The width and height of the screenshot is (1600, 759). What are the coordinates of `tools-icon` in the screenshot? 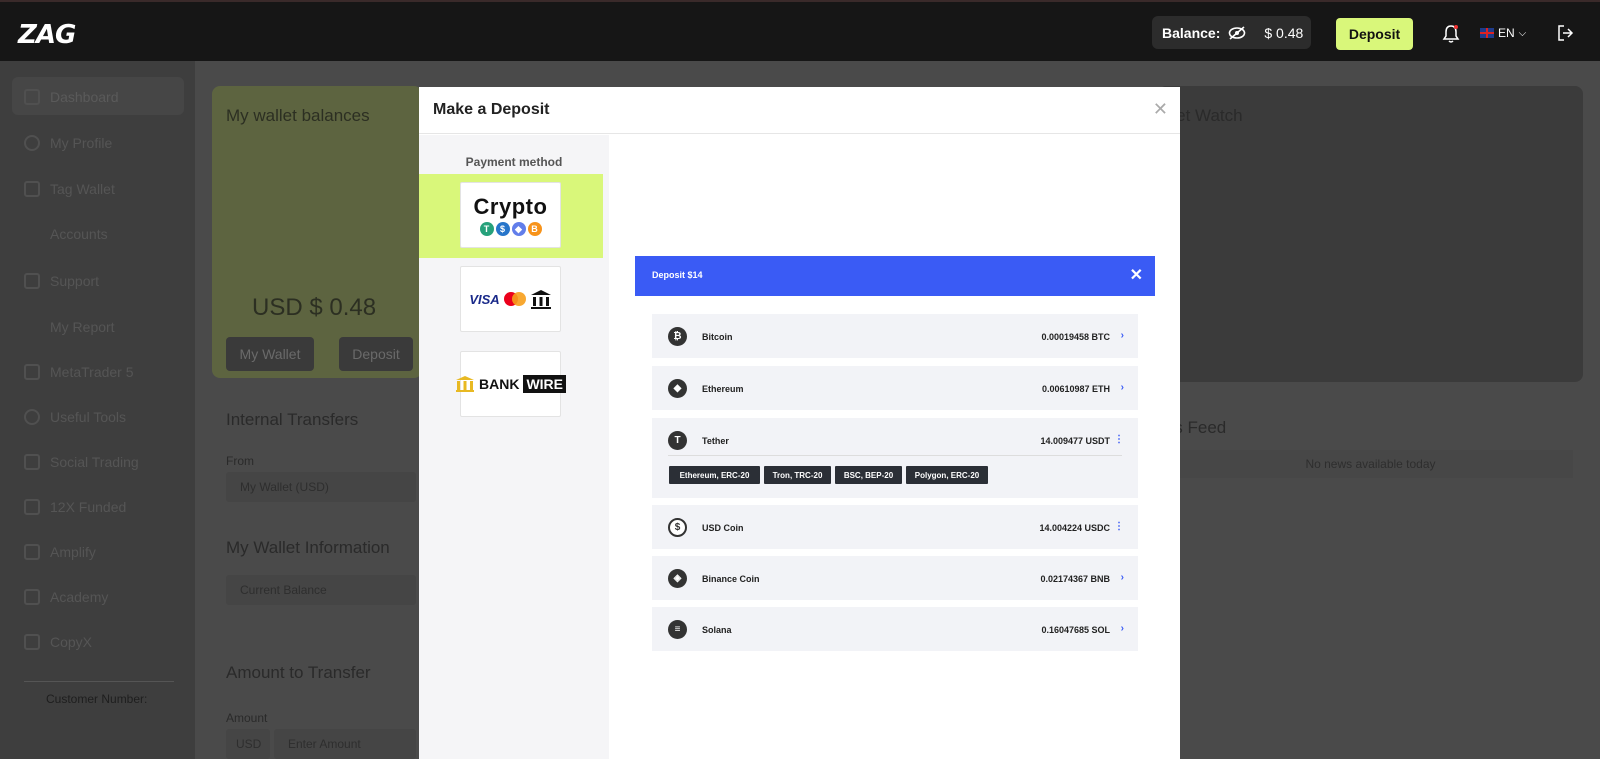 It's located at (32, 417).